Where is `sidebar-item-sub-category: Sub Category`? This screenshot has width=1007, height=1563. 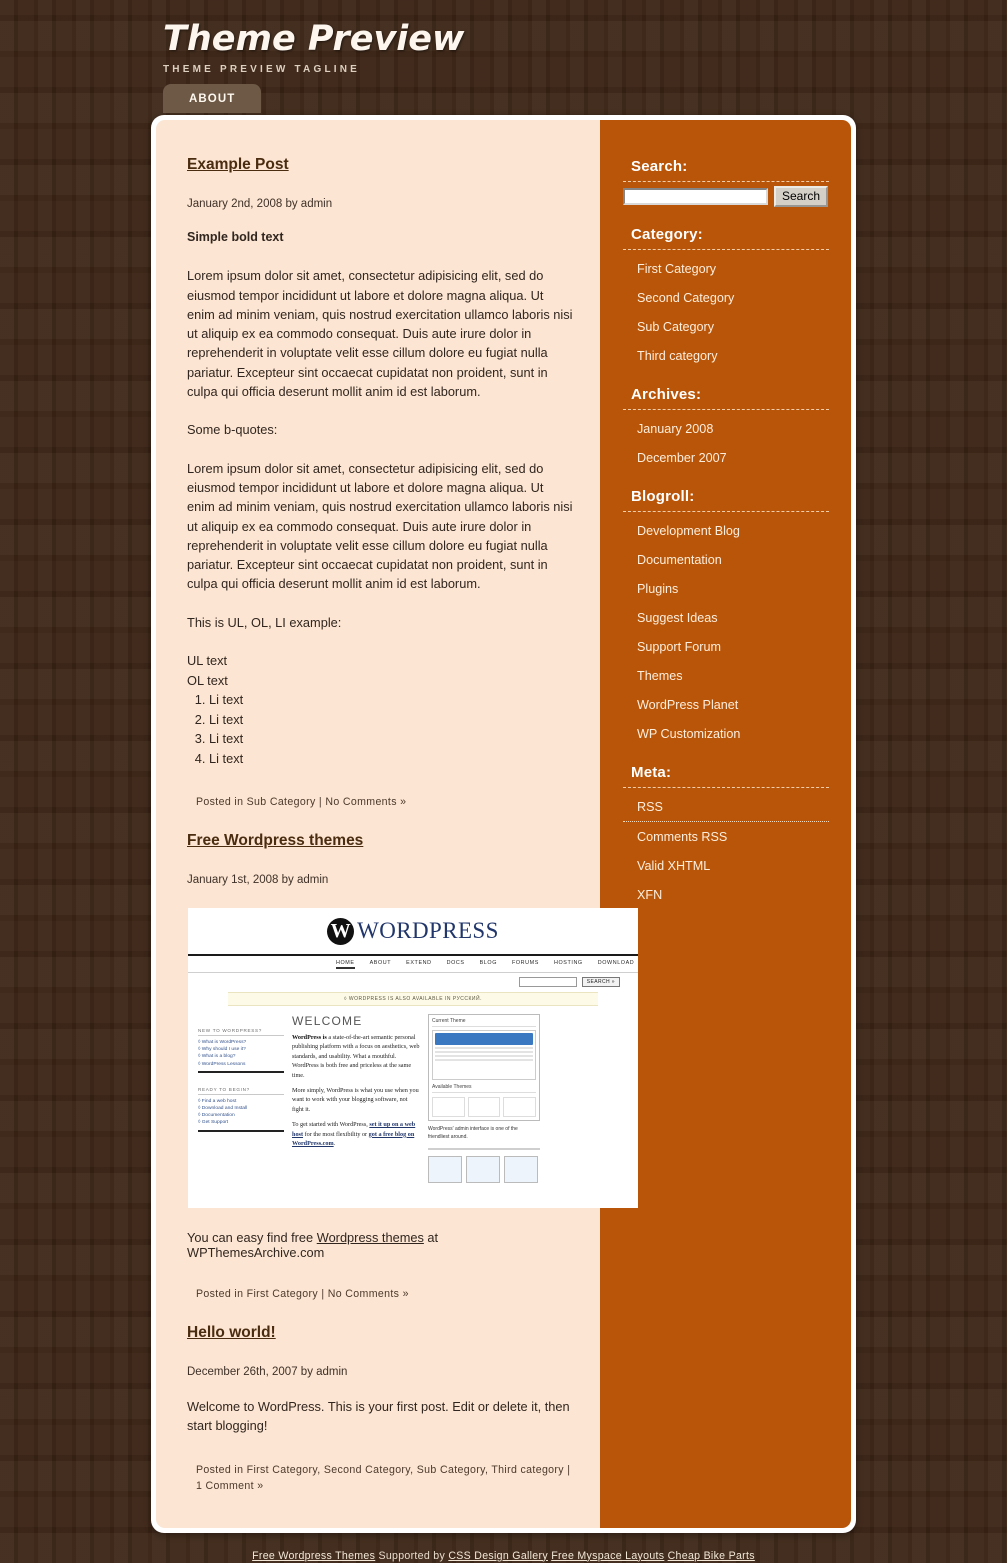
sidebar-item-sub-category: Sub Category is located at coordinates (726, 326).